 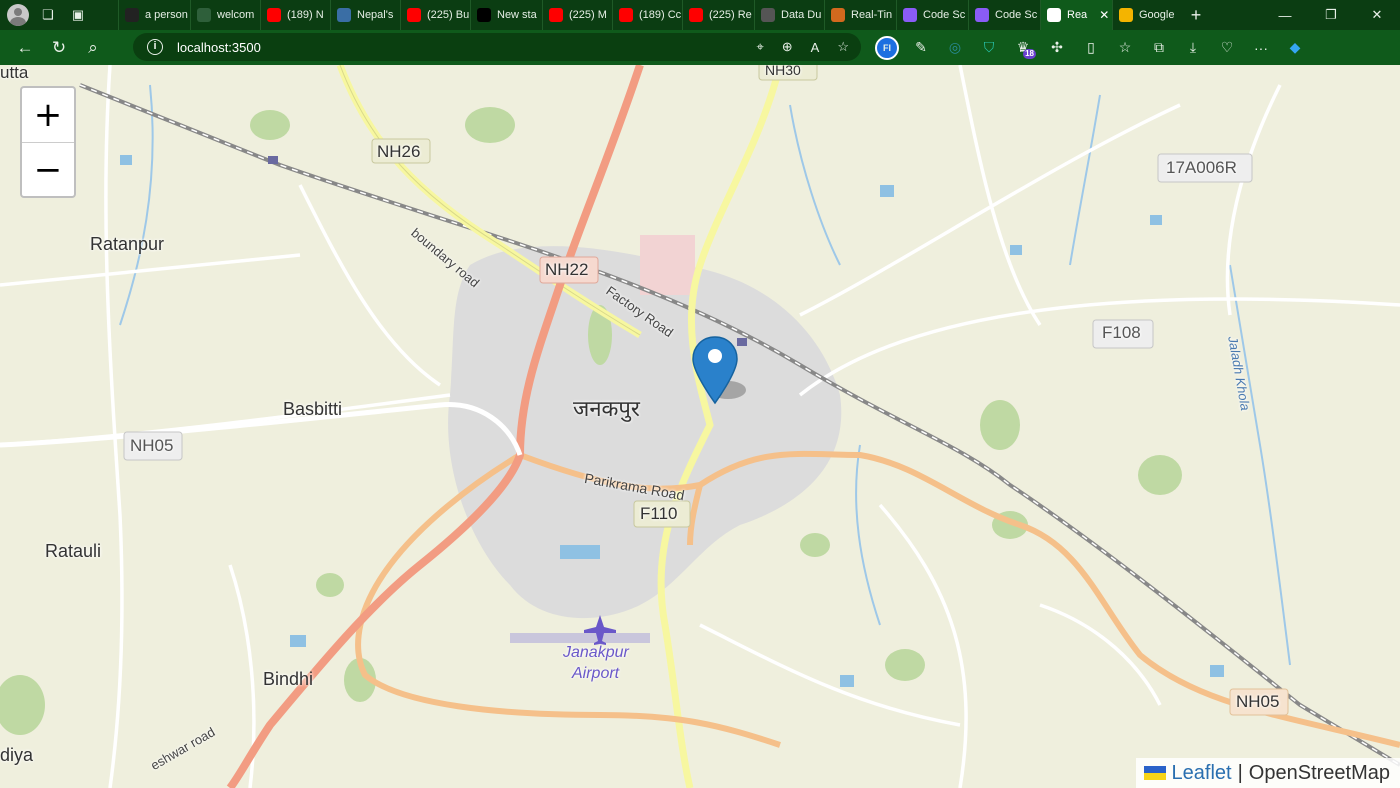 I want to click on road-shield-nh05-right: NH05, so click(x=1258, y=701).